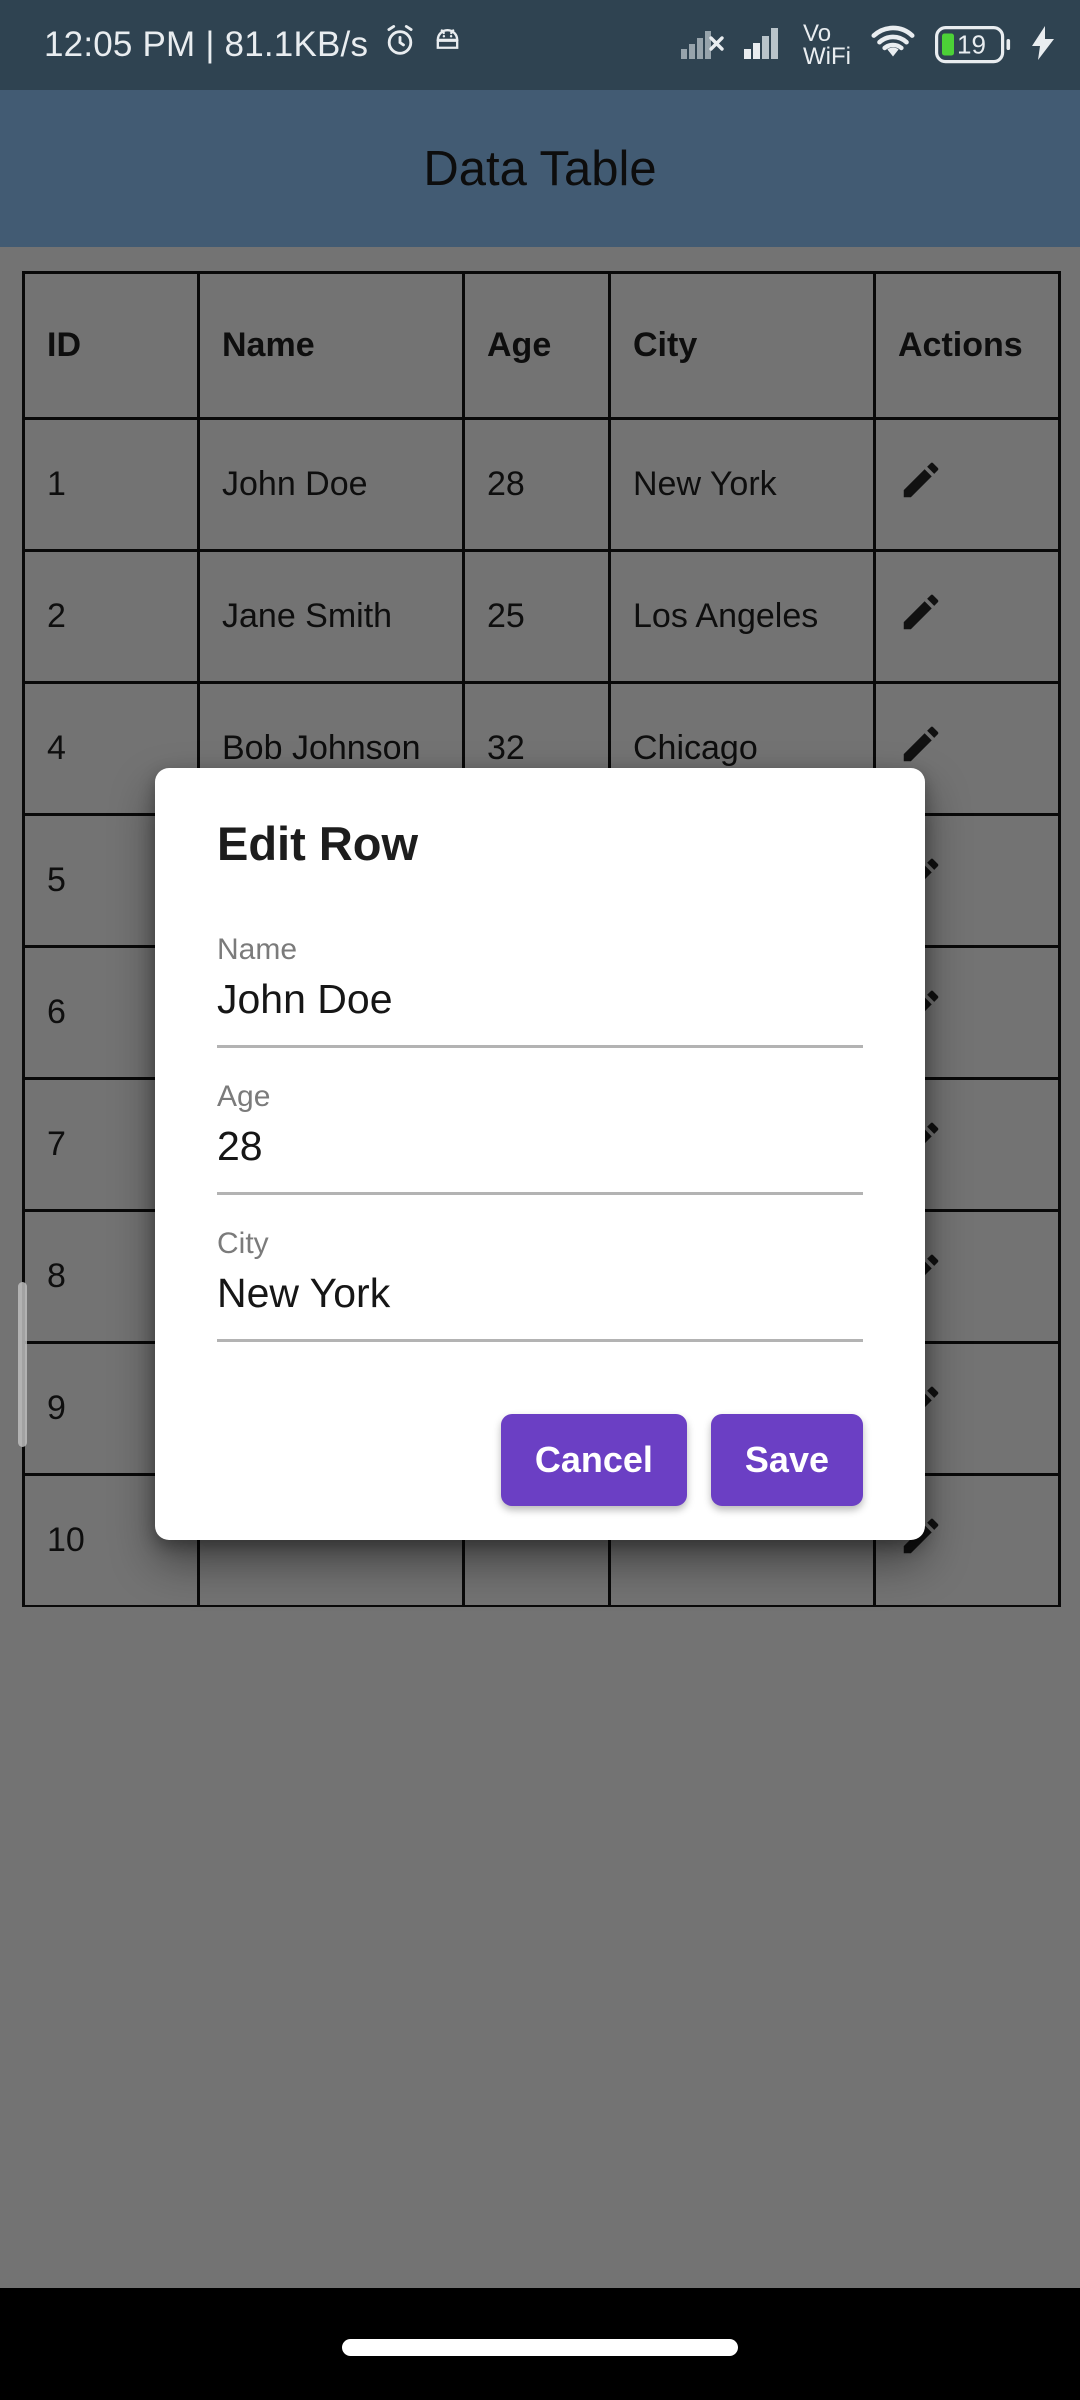  Describe the element at coordinates (593, 1460) in the screenshot. I see `cancel-button: Cancel` at that location.